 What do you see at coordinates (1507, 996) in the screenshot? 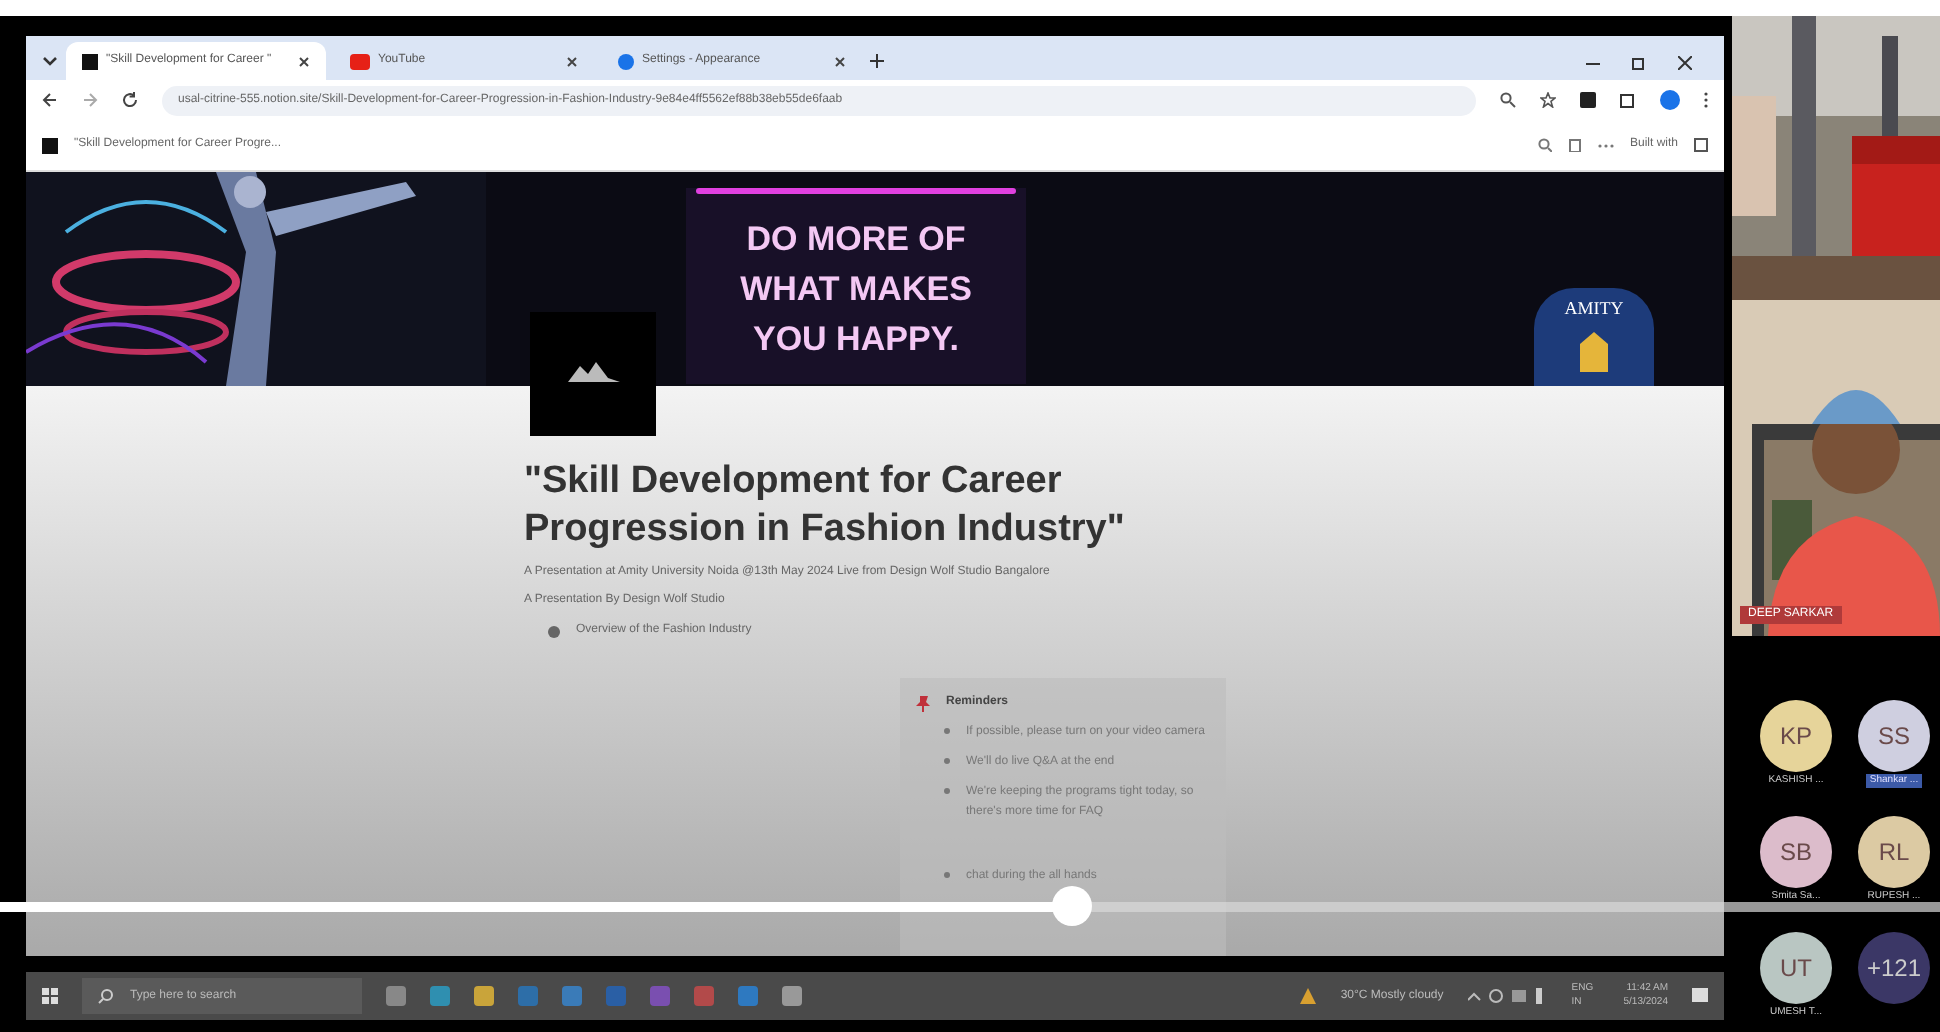
I see `tray-icon` at bounding box center [1507, 996].